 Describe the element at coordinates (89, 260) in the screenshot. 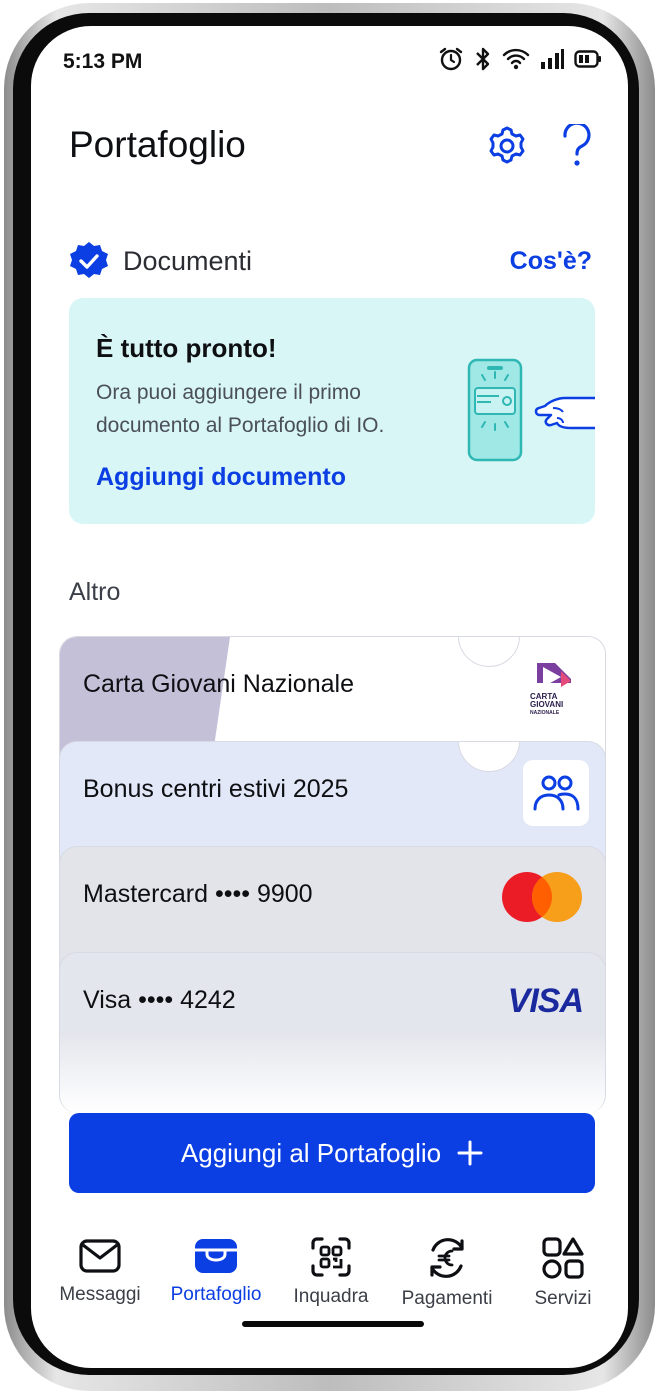

I see `verified-badge-icon` at that location.